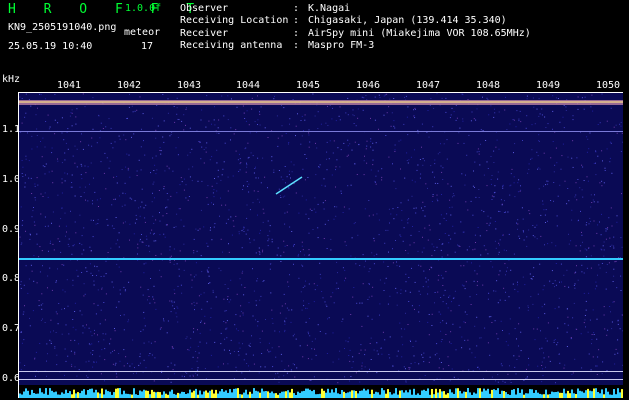 This screenshot has width=629, height=400. Describe the element at coordinates (548, 85) in the screenshot. I see `x-tick-label: 1049` at that location.